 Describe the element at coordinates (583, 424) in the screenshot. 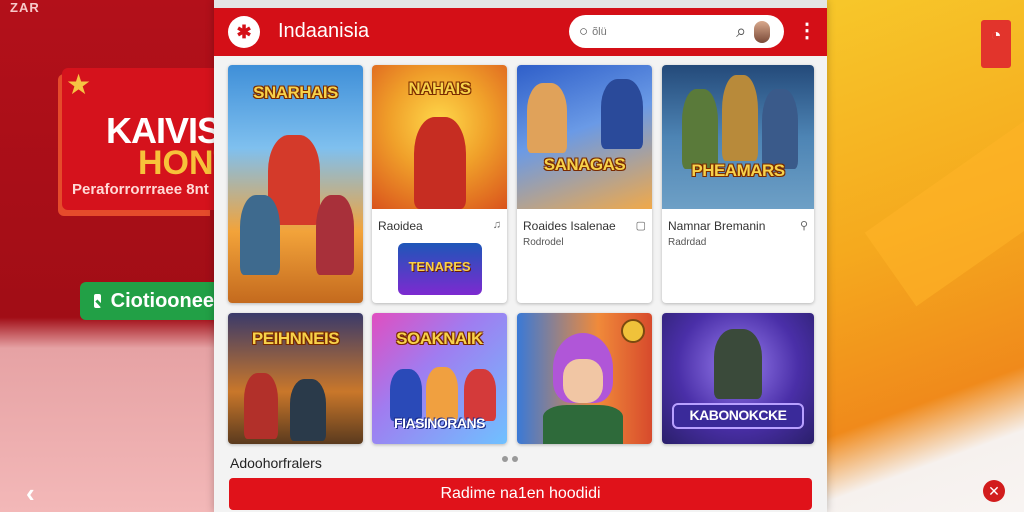

I see `hero-body` at that location.